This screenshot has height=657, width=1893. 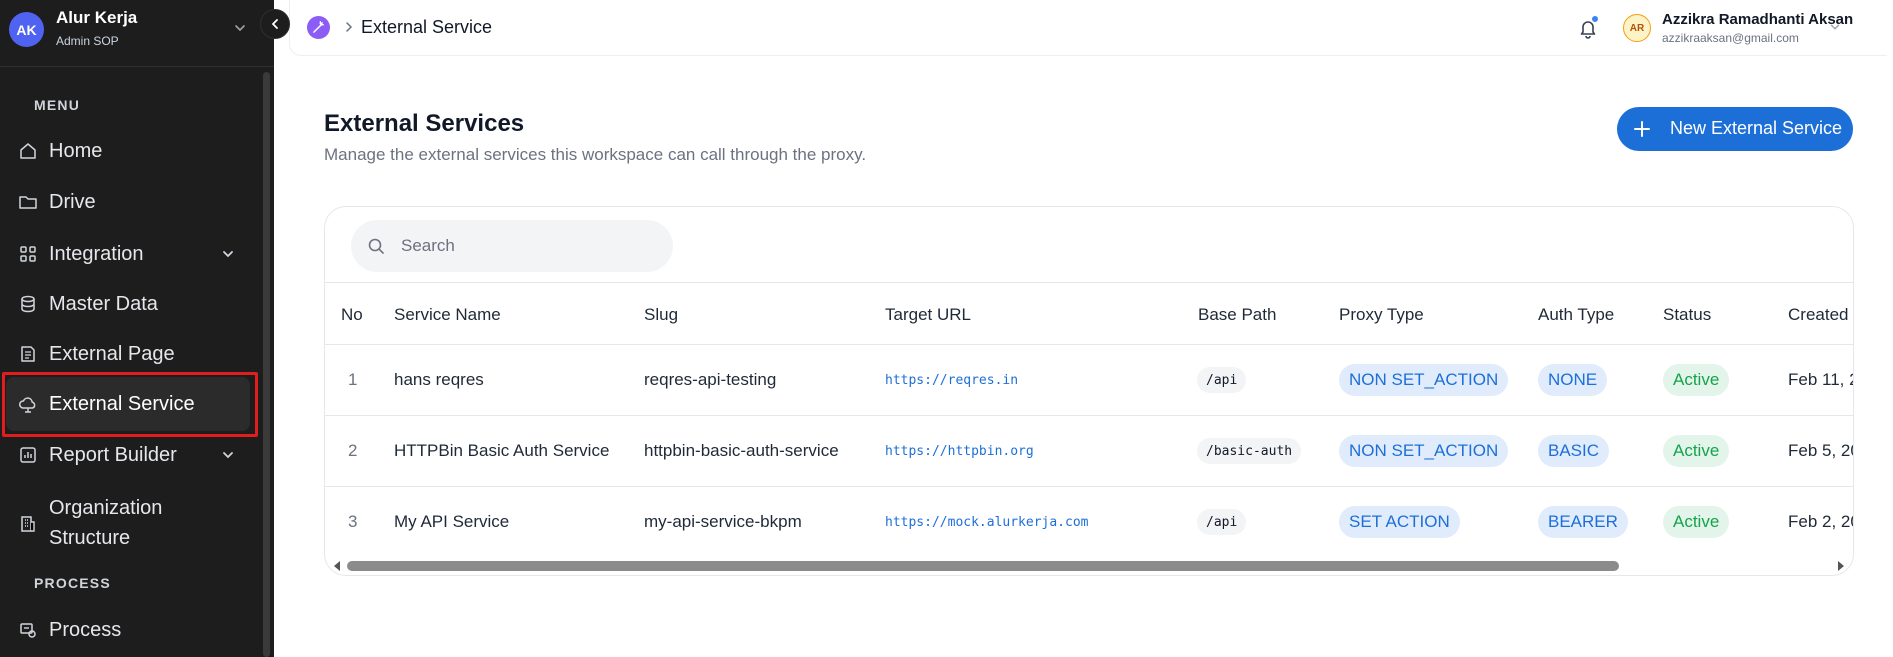 What do you see at coordinates (28, 304) in the screenshot?
I see `database-icon` at bounding box center [28, 304].